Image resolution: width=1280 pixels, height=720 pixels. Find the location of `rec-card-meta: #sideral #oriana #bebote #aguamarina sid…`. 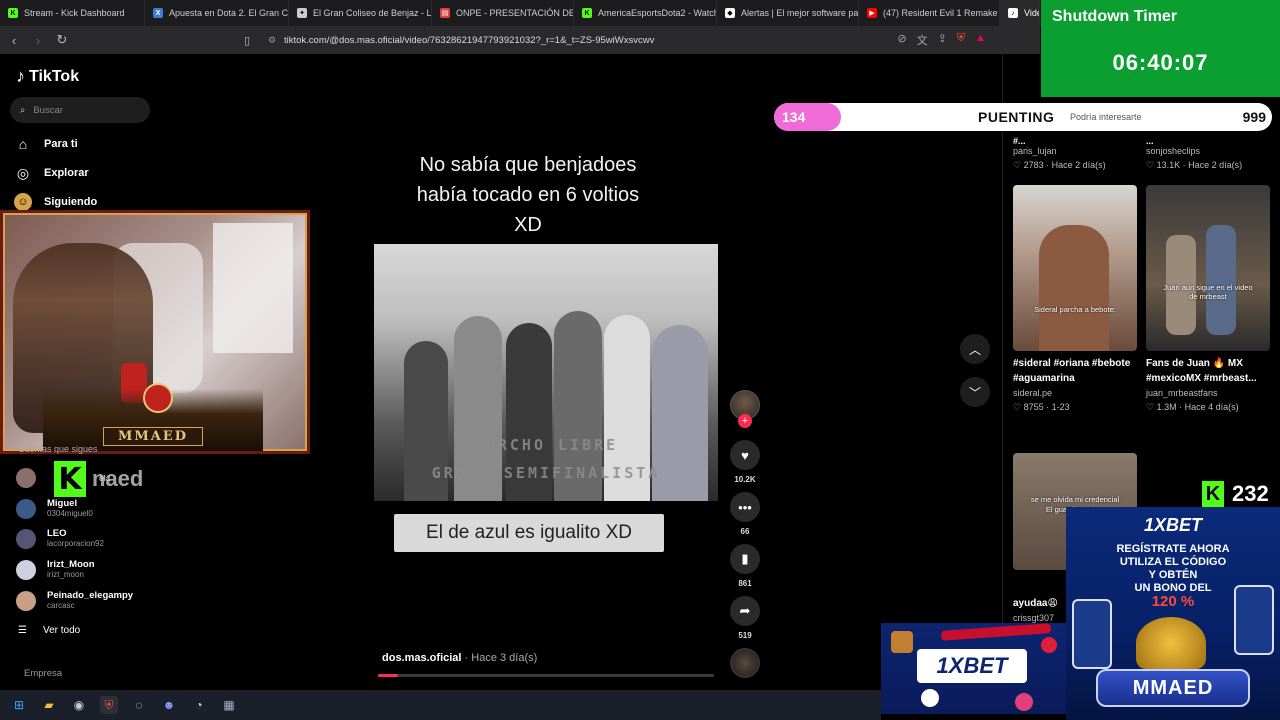

rec-card-meta: #sideral #oriana #bebote #aguamarina sid… is located at coordinates (1075, 385).